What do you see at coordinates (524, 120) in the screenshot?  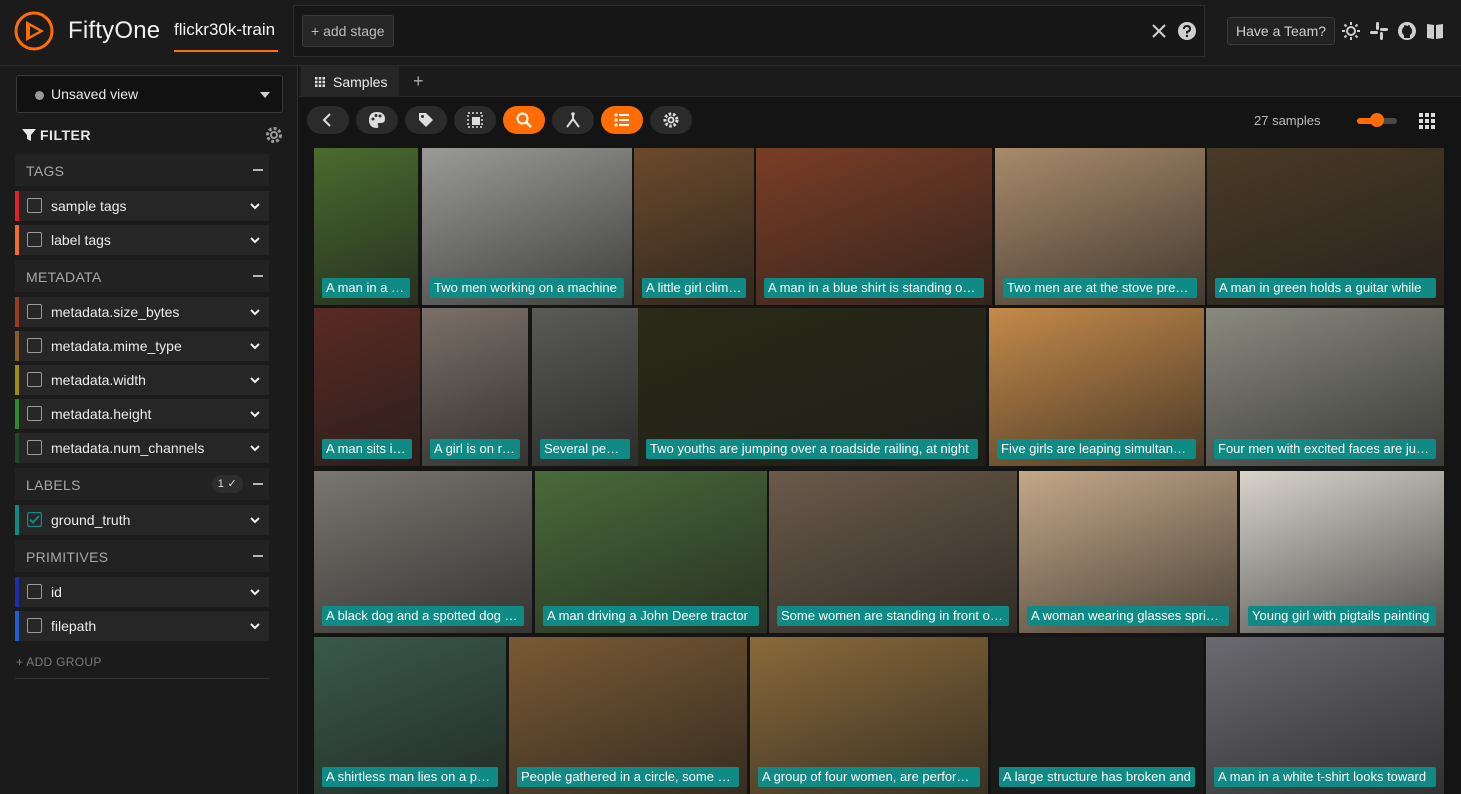 I see `search-button` at bounding box center [524, 120].